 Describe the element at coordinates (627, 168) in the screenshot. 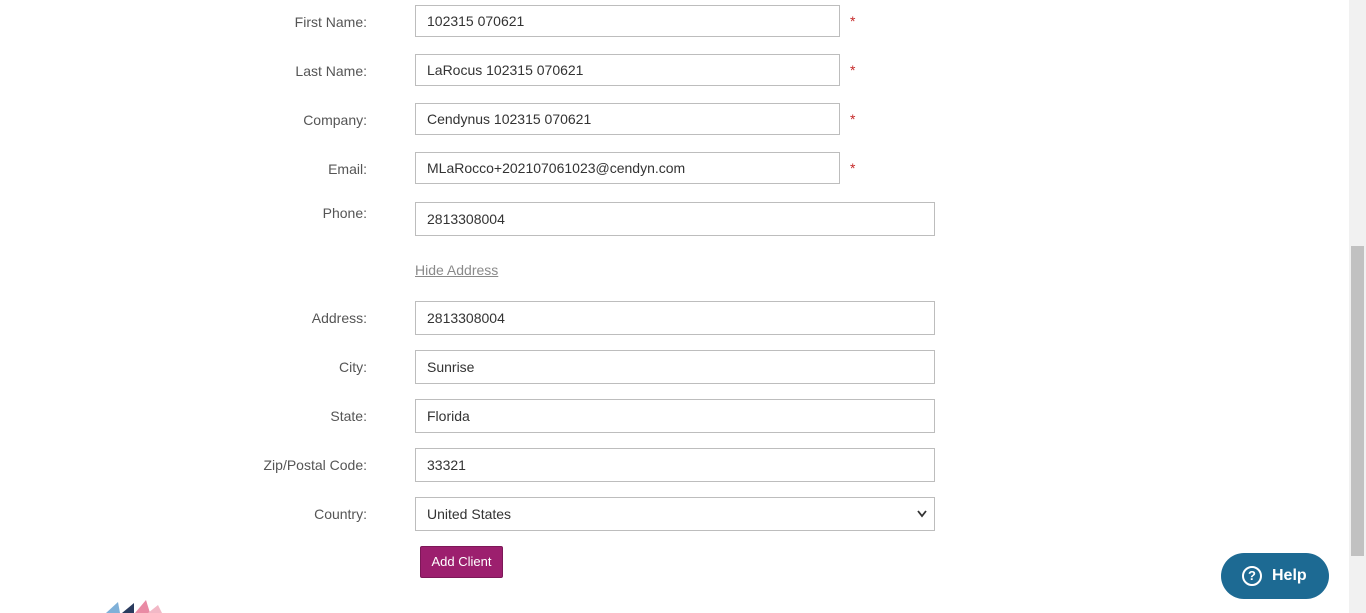

I see `email-input` at that location.